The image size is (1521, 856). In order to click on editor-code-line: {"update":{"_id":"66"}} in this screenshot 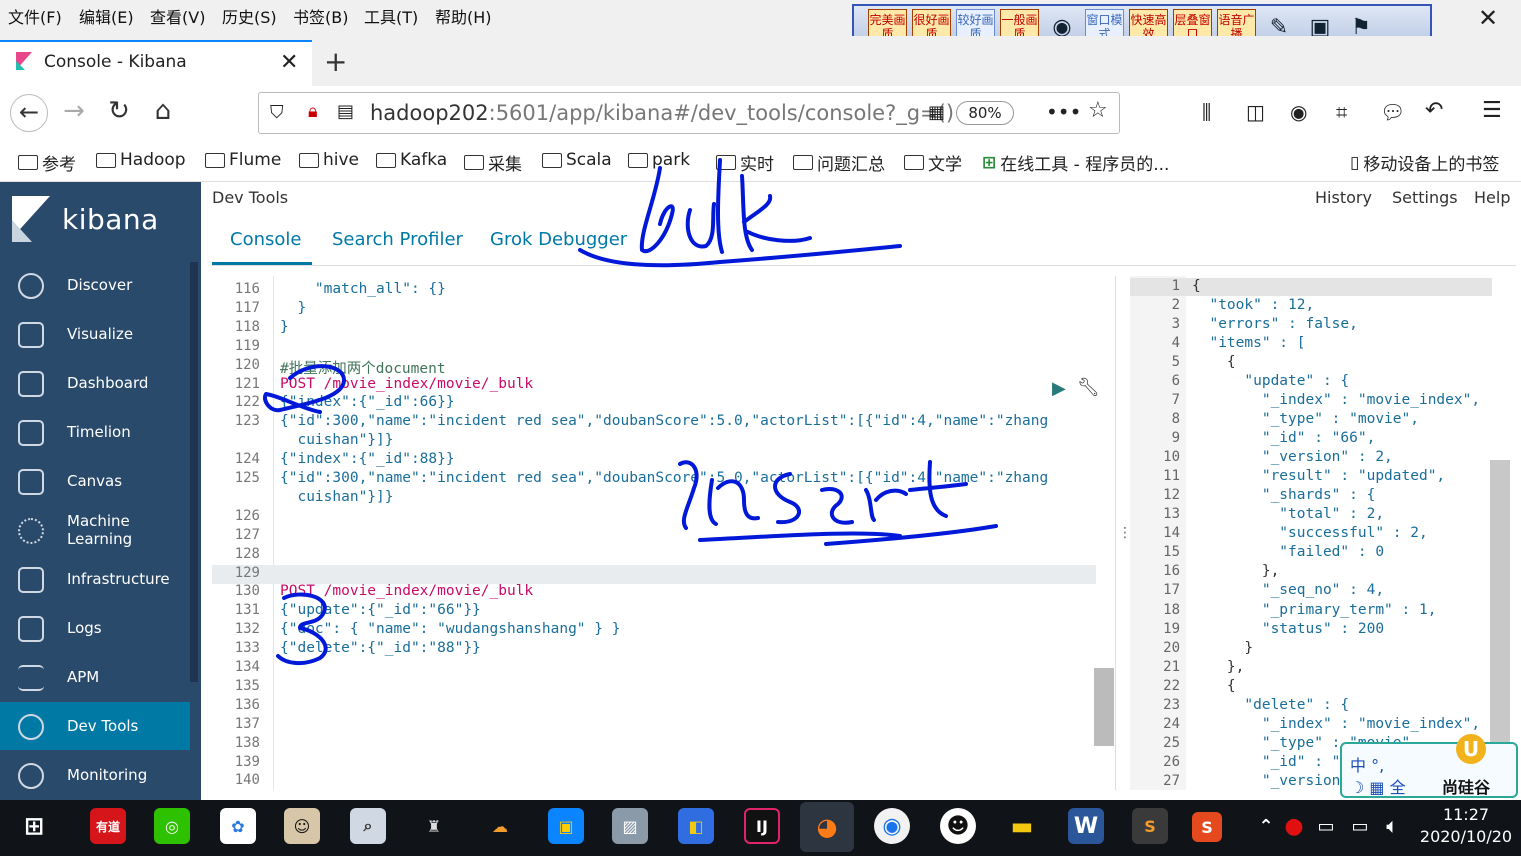, I will do `click(380, 610)`.